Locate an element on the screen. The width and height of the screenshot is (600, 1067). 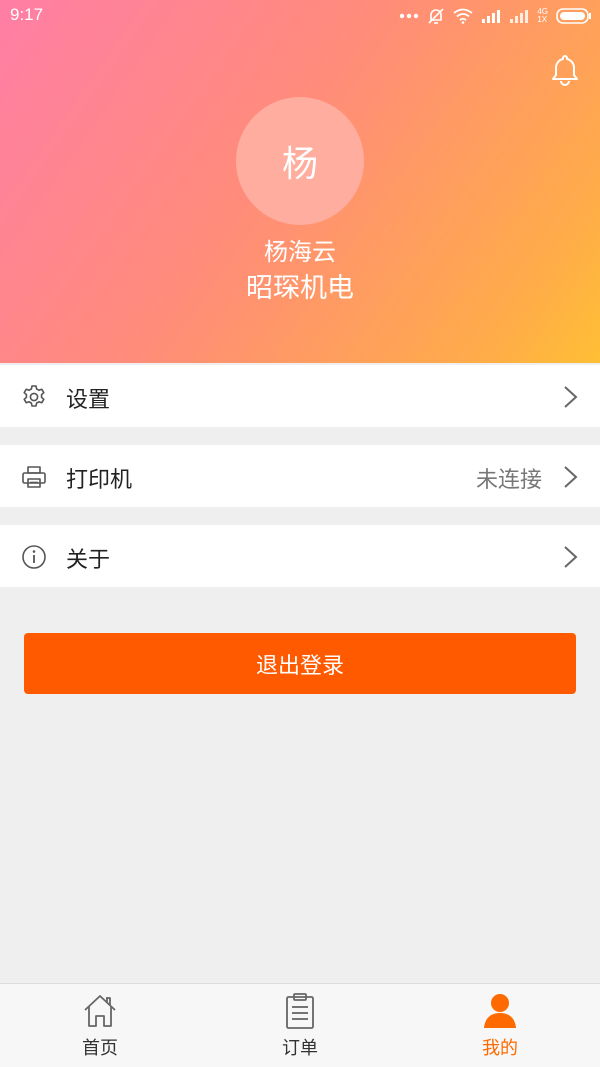
signal-secondary-icon is located at coordinates (519, 16).